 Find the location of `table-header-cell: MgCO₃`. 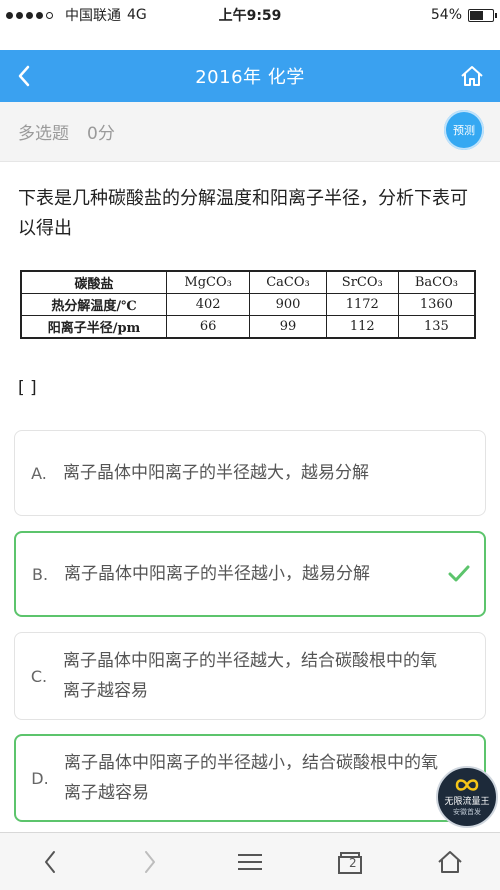

table-header-cell: MgCO₃ is located at coordinates (208, 282).